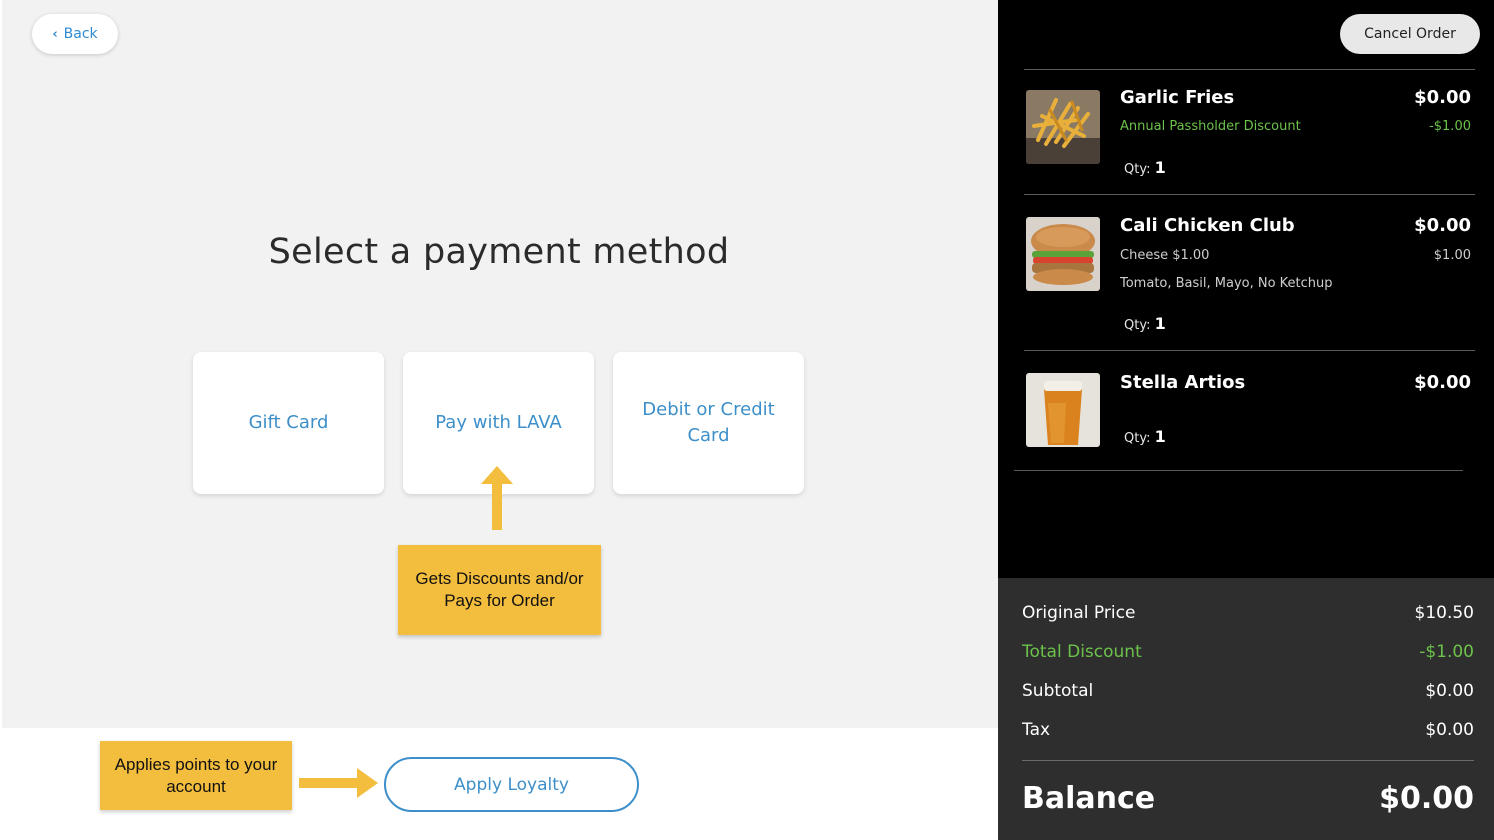 Image resolution: width=1494 pixels, height=840 pixels. Describe the element at coordinates (1446, 652) in the screenshot. I see `total-discount-value: -$1.00` at that location.